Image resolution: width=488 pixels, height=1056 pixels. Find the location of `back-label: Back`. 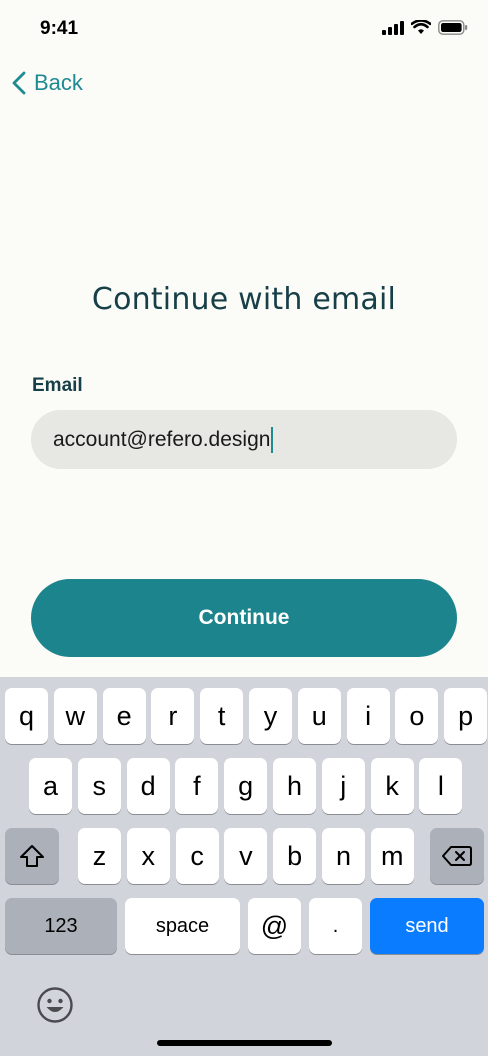

back-label: Back is located at coordinates (58, 82).